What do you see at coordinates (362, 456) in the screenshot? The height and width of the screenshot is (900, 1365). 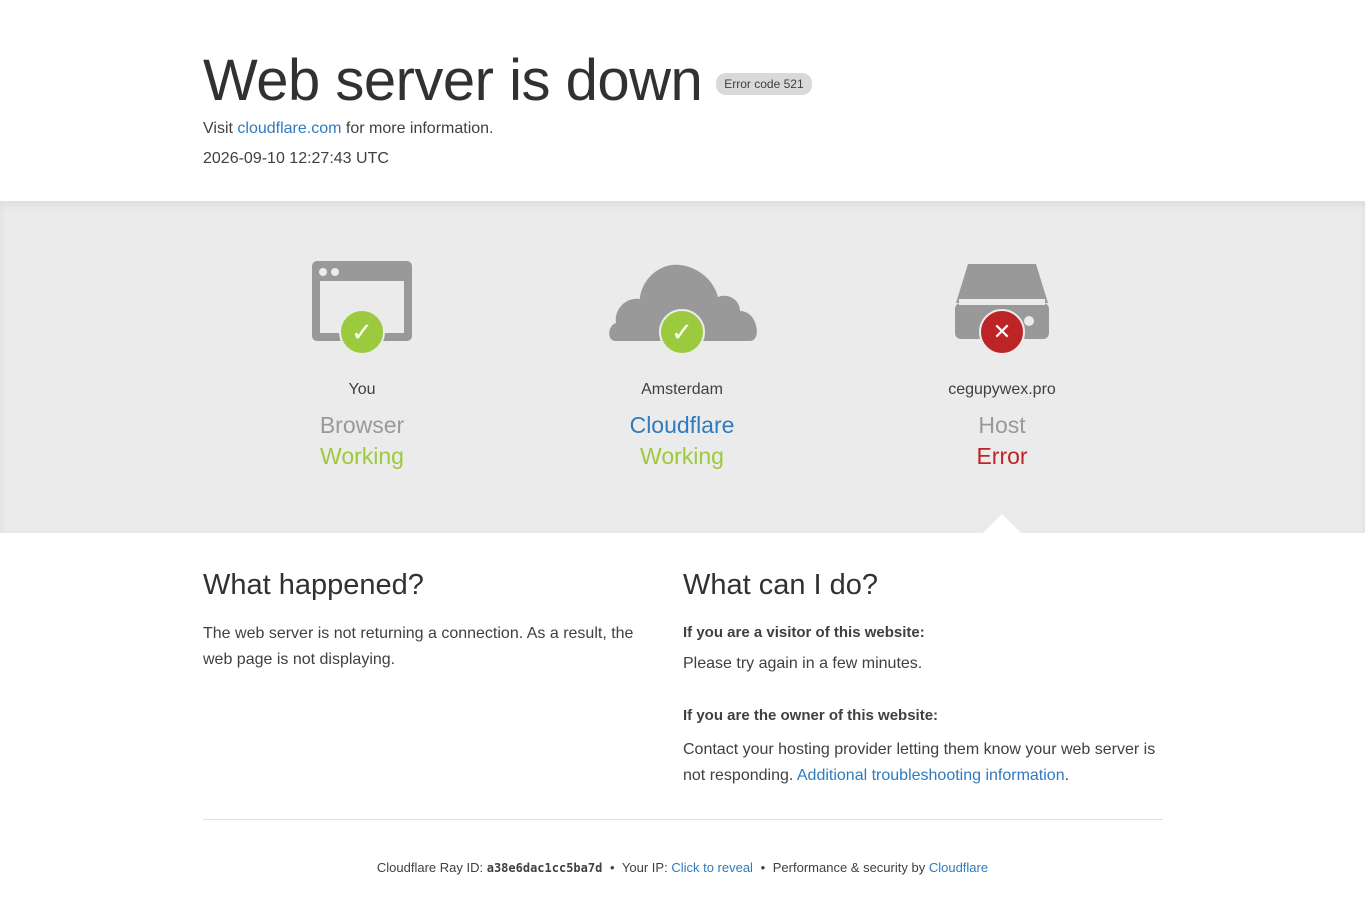 I see `browser-state: Working` at bounding box center [362, 456].